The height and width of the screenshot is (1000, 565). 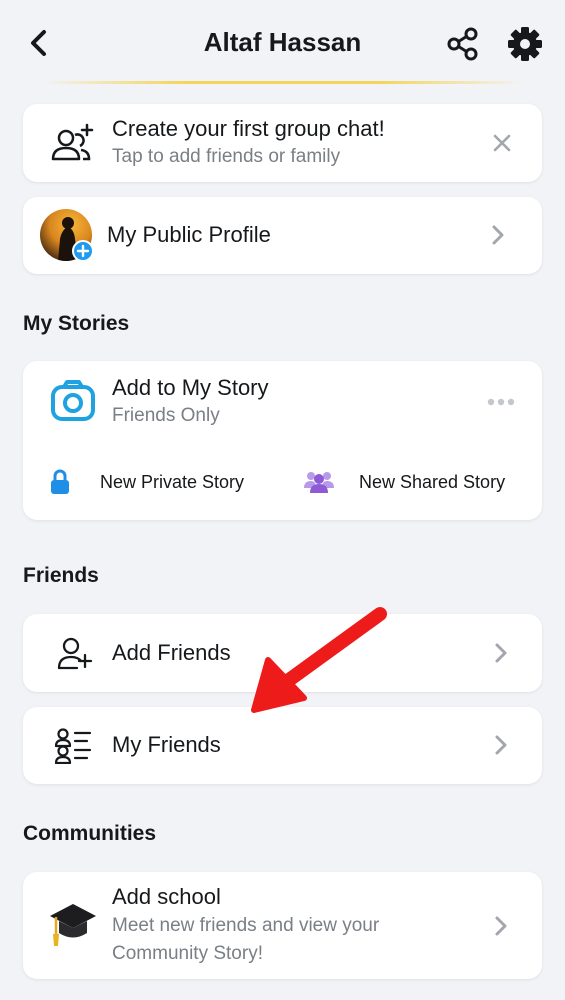 I want to click on lock-icon, so click(x=60, y=481).